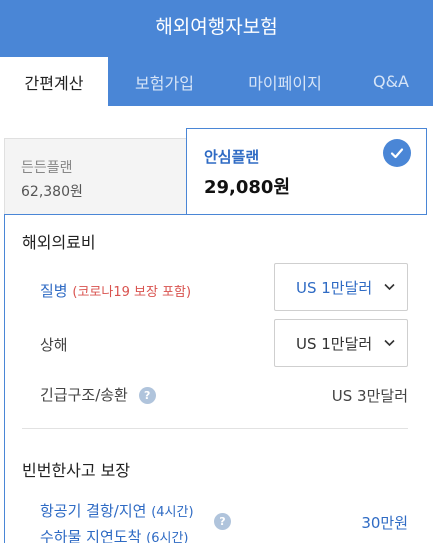 This screenshot has width=433, height=543. I want to click on divider, so click(215, 428).